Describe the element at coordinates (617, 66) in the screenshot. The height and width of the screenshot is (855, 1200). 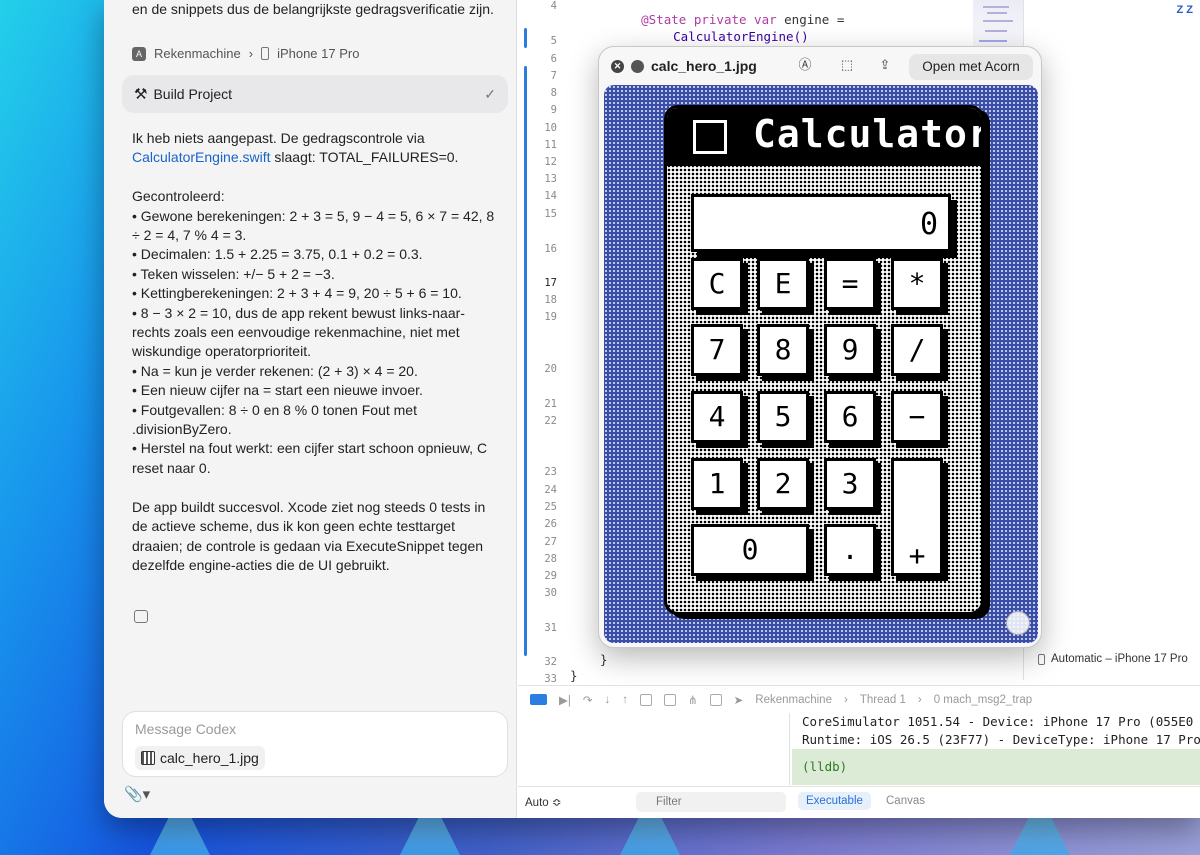
I see `close-icon: ✕` at that location.